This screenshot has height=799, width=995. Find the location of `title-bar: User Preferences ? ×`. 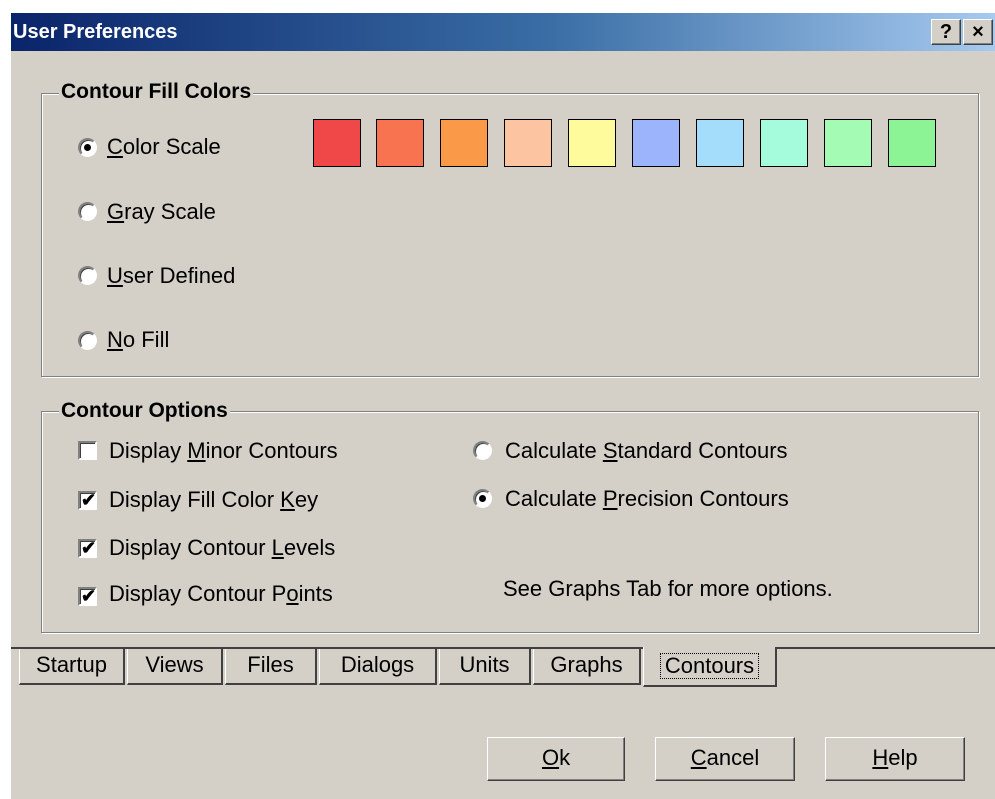

title-bar: User Preferences ? × is located at coordinates (503, 32).